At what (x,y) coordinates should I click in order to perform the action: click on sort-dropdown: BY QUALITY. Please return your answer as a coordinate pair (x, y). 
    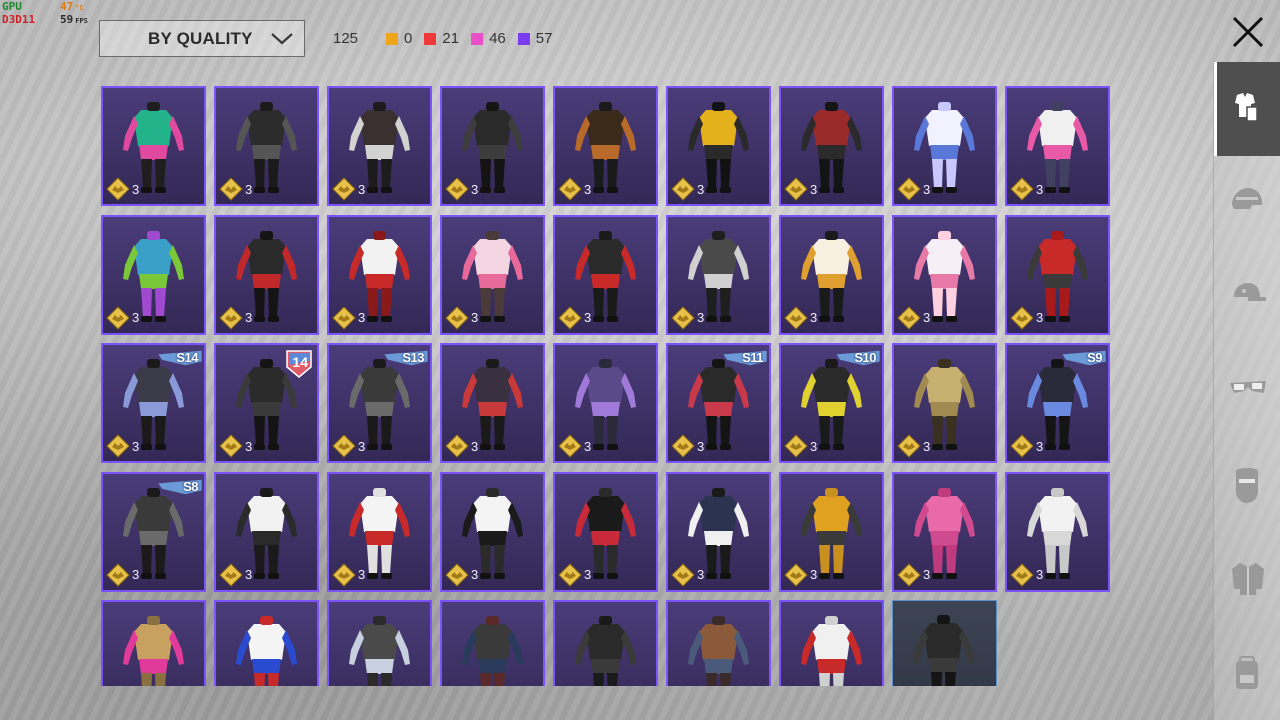
    Looking at the image, I should click on (202, 38).